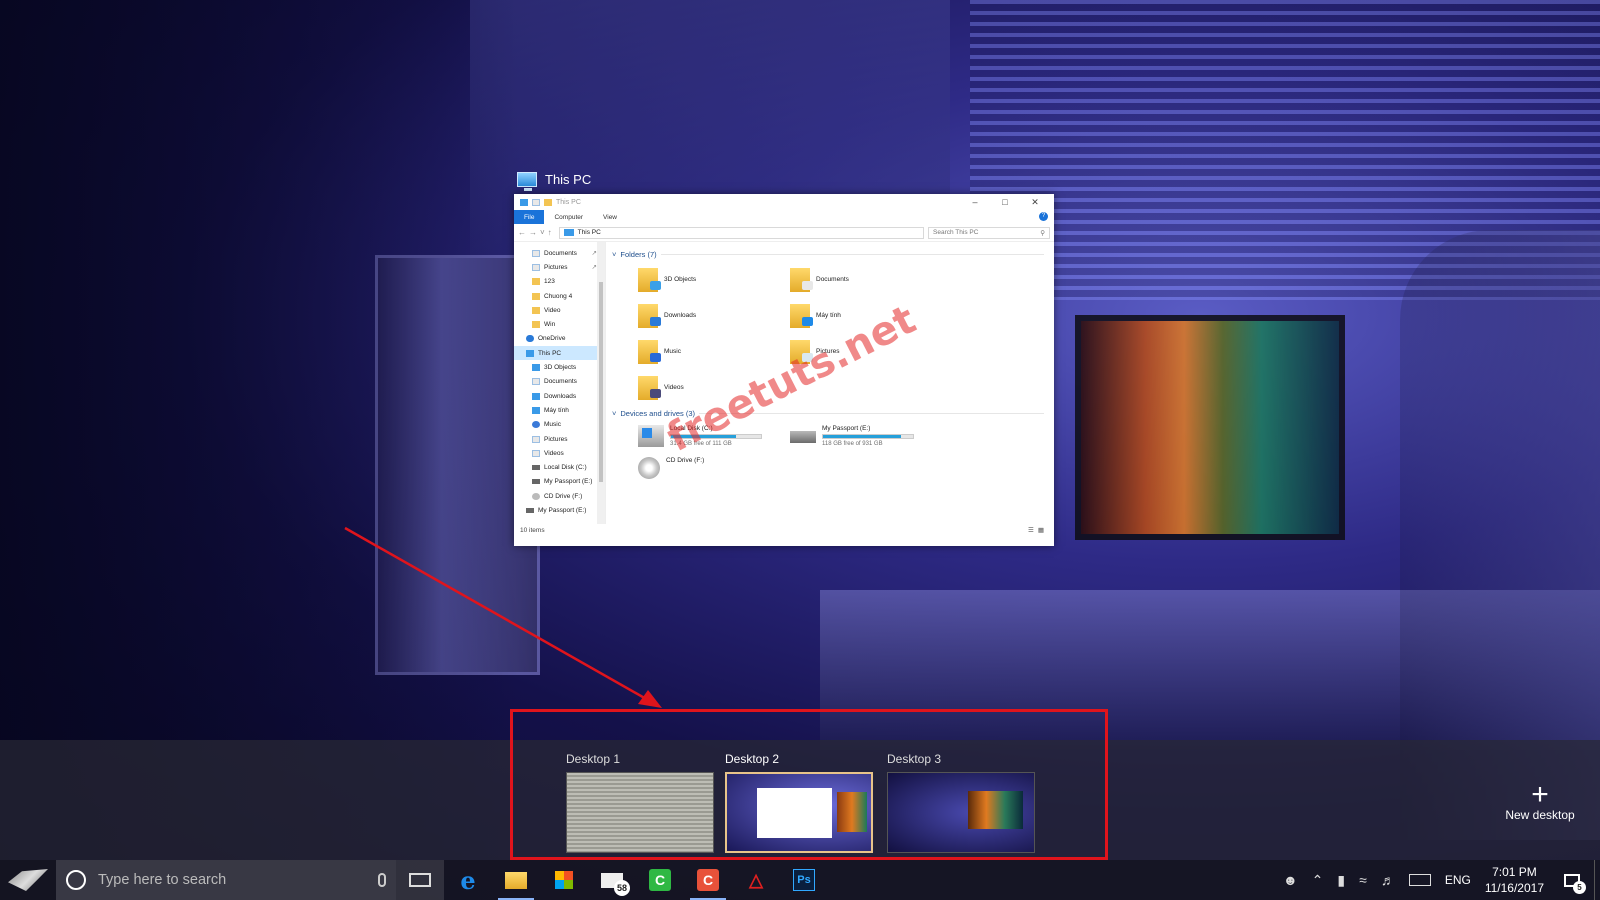 This screenshot has height=900, width=1600. Describe the element at coordinates (568, 179) in the screenshot. I see `window-caption-label: This PC` at that location.